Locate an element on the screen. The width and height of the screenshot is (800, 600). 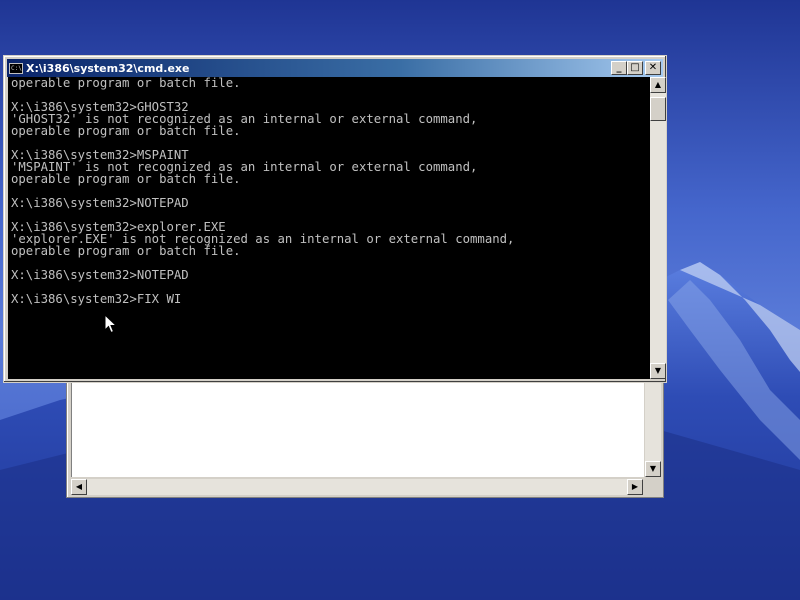
scroll-right-arrow-icon: ▶ is located at coordinates (635, 487).